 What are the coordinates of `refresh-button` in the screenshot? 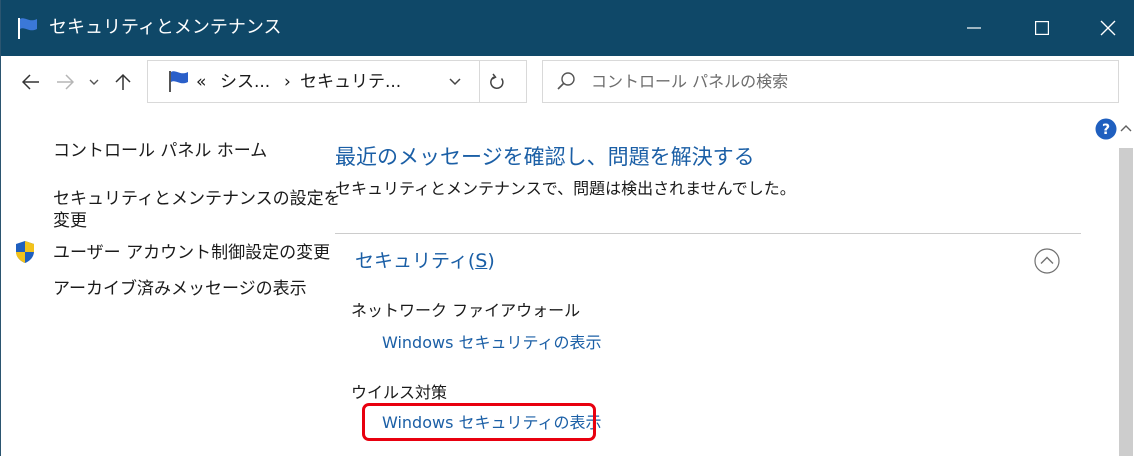 It's located at (496, 81).